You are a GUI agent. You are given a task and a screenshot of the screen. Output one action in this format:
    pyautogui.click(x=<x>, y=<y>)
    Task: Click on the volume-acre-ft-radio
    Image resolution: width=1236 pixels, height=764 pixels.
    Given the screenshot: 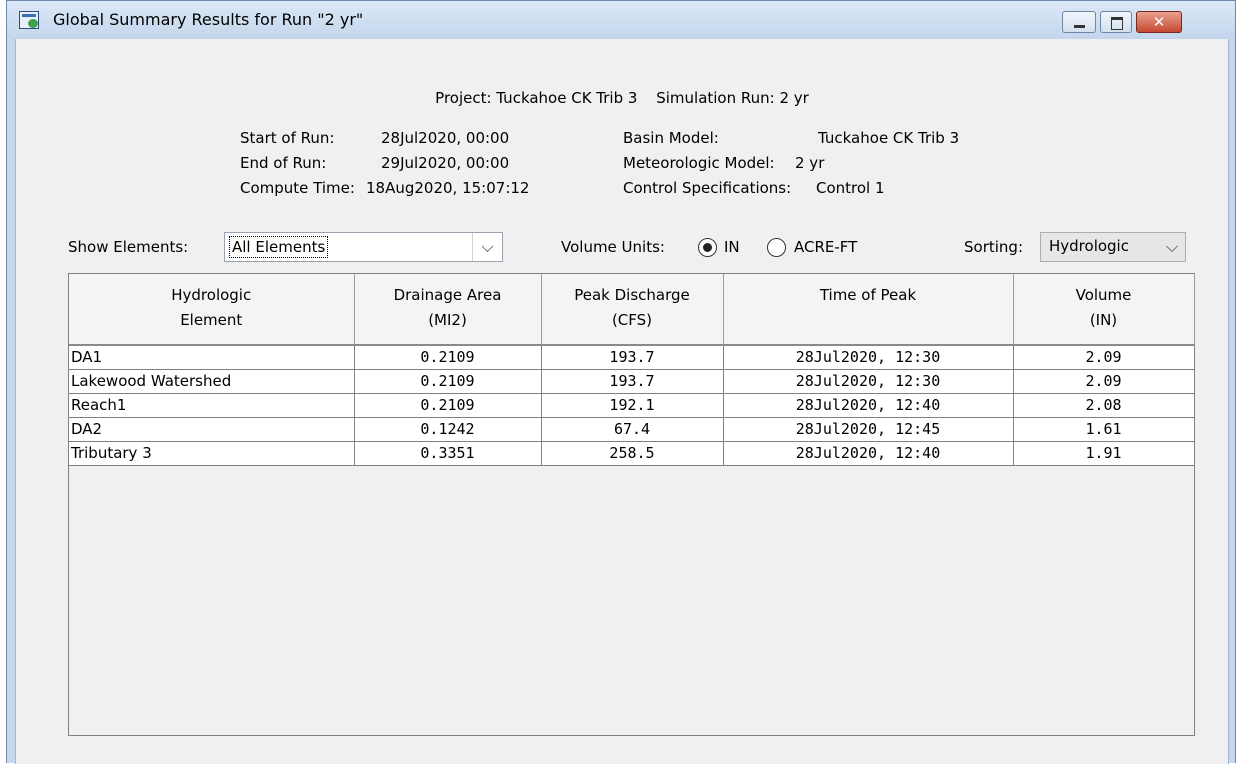 What is the action you would take?
    pyautogui.click(x=776, y=247)
    